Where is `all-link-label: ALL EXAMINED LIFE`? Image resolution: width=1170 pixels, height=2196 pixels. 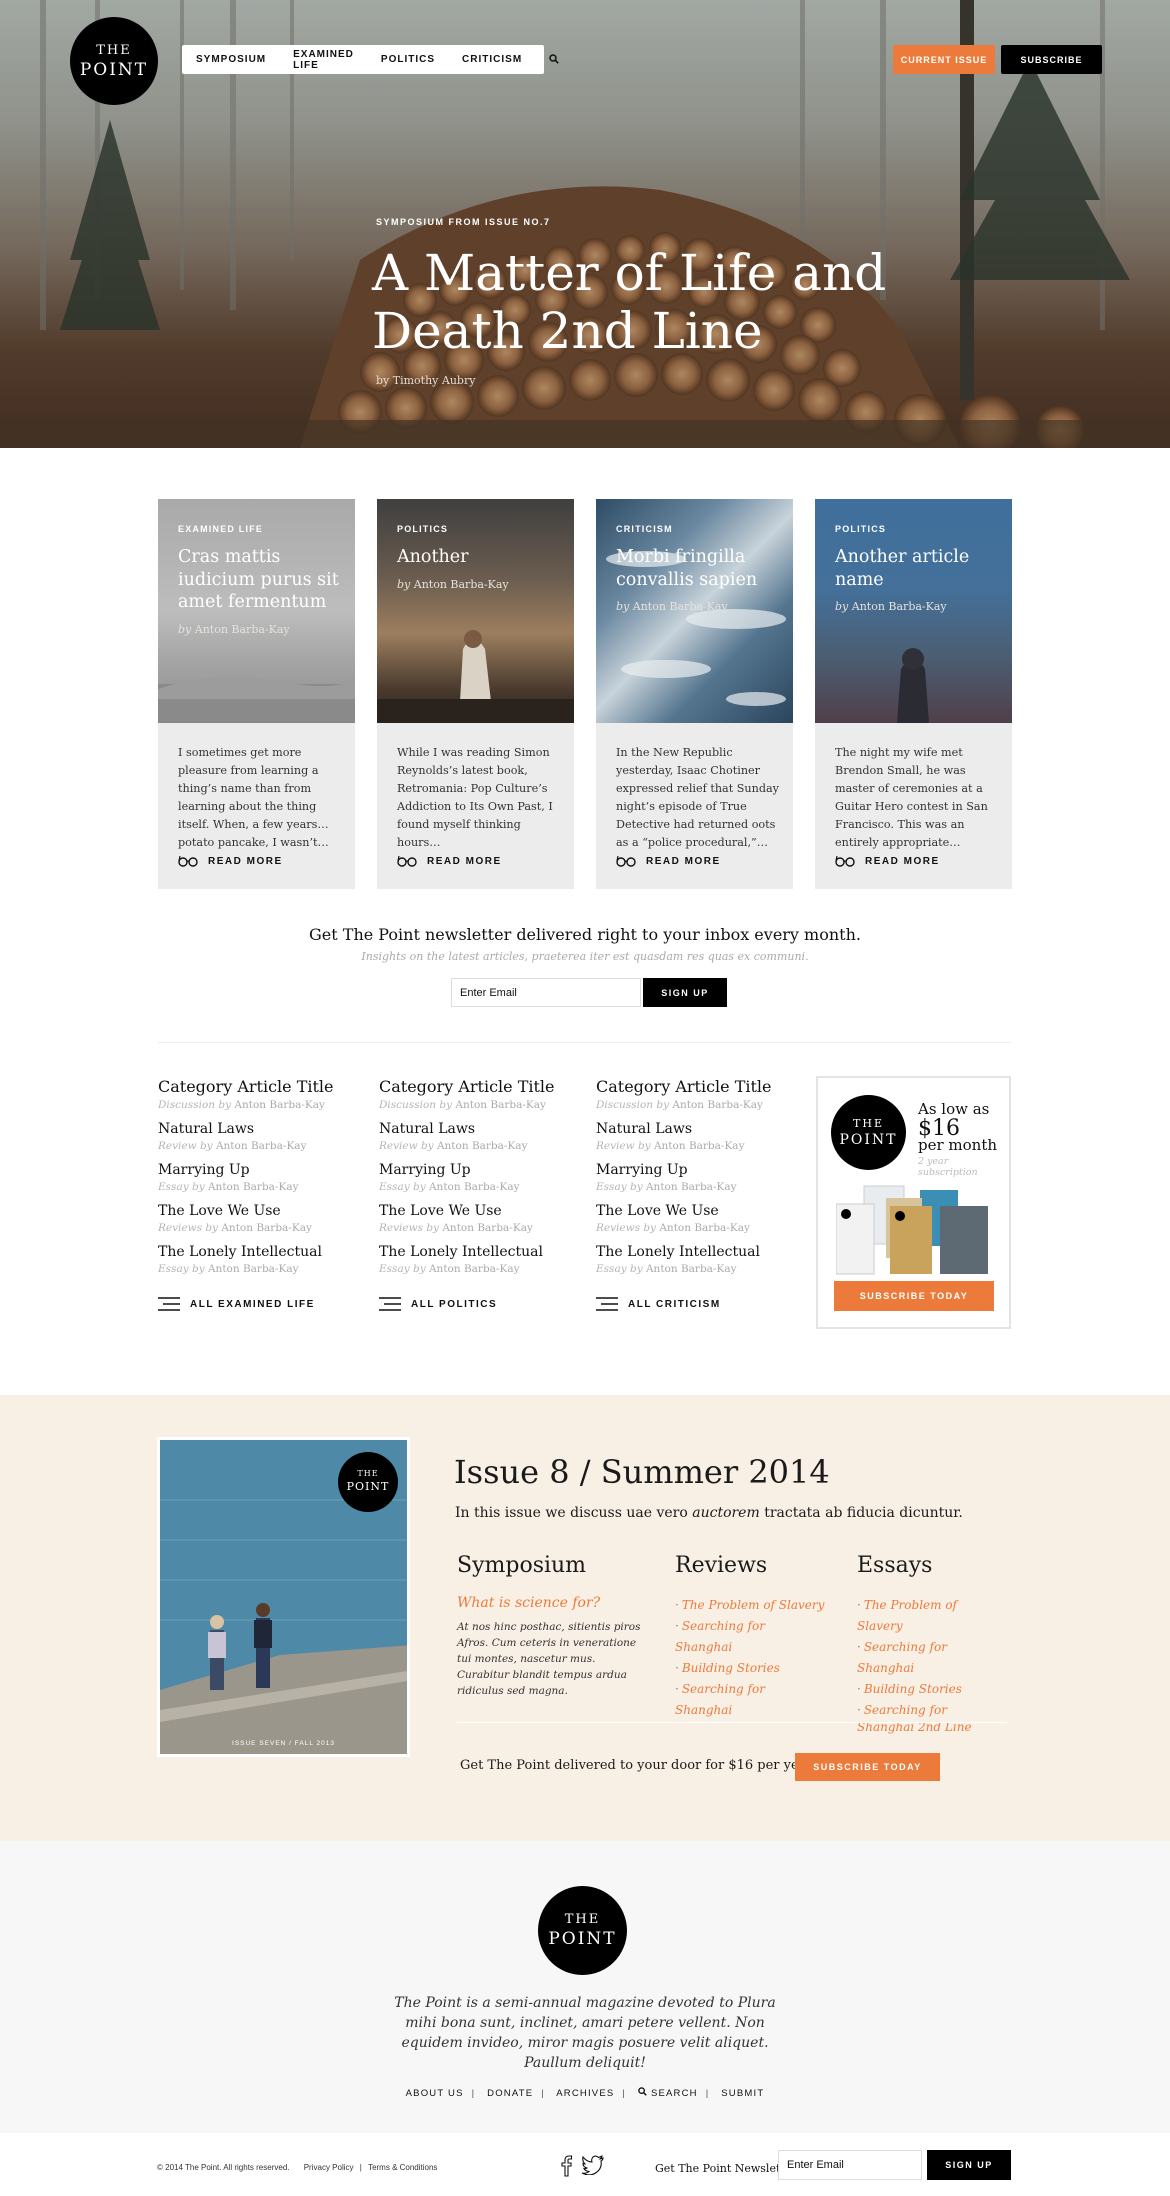
all-link-label: ALL EXAMINED LIFE is located at coordinates (252, 1304).